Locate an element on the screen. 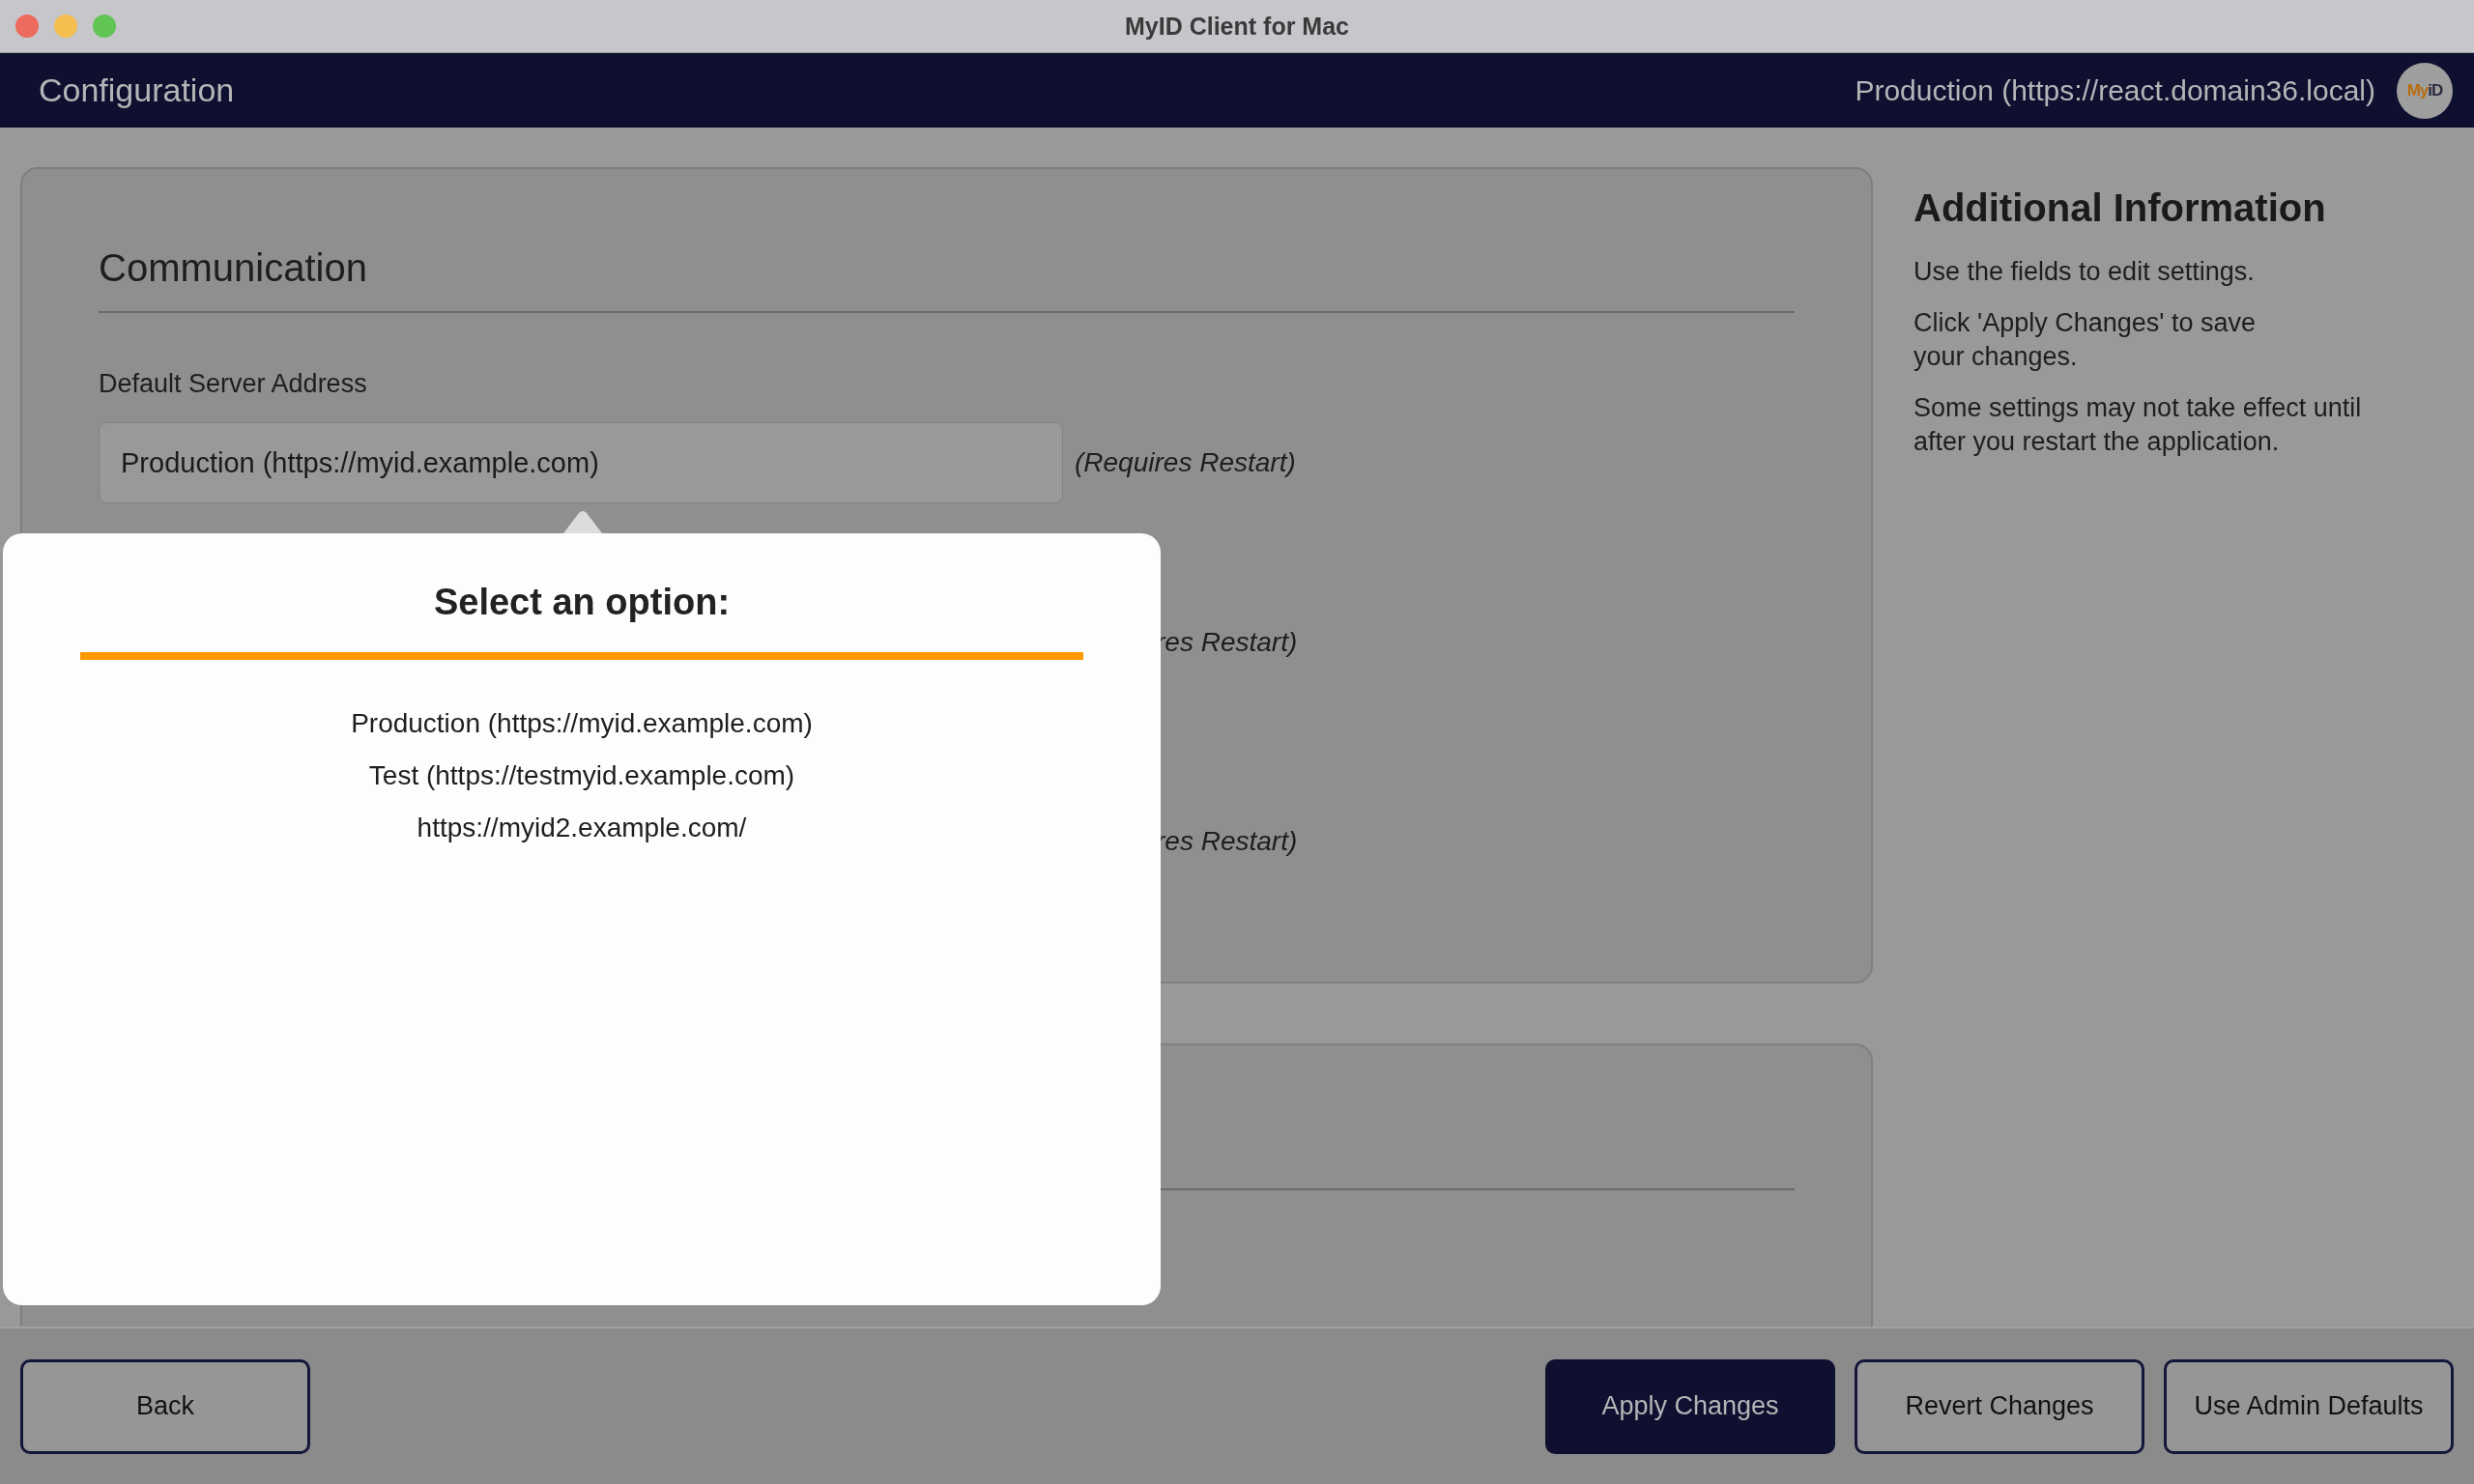 This screenshot has width=2474, height=1484. action-button: Revert Changes is located at coordinates (2000, 1406).